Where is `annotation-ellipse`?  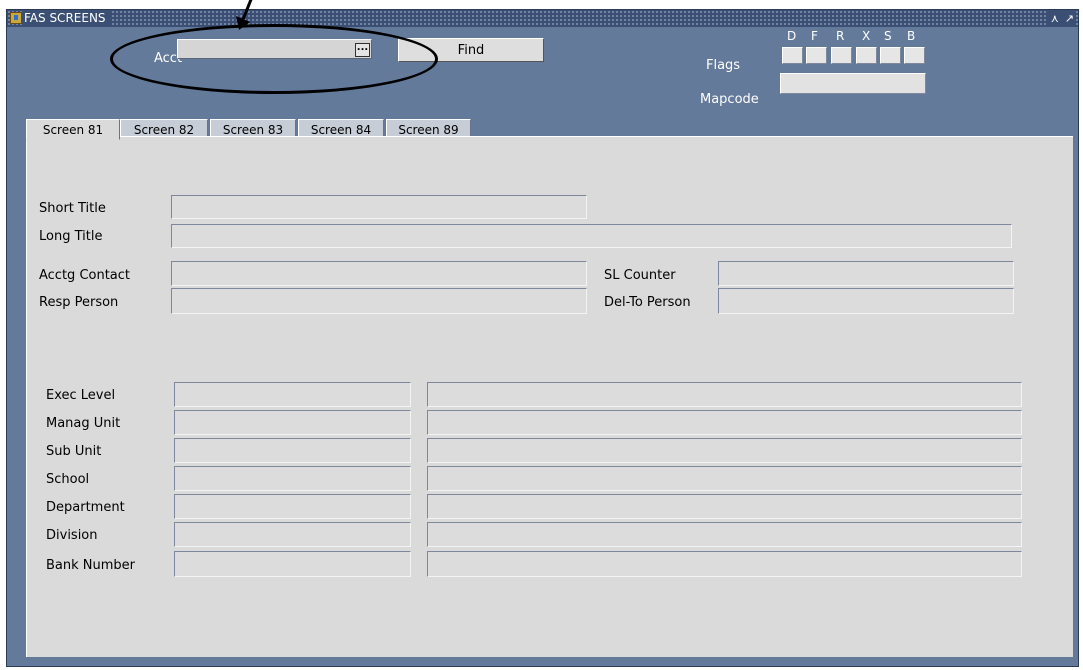 annotation-ellipse is located at coordinates (274, 59).